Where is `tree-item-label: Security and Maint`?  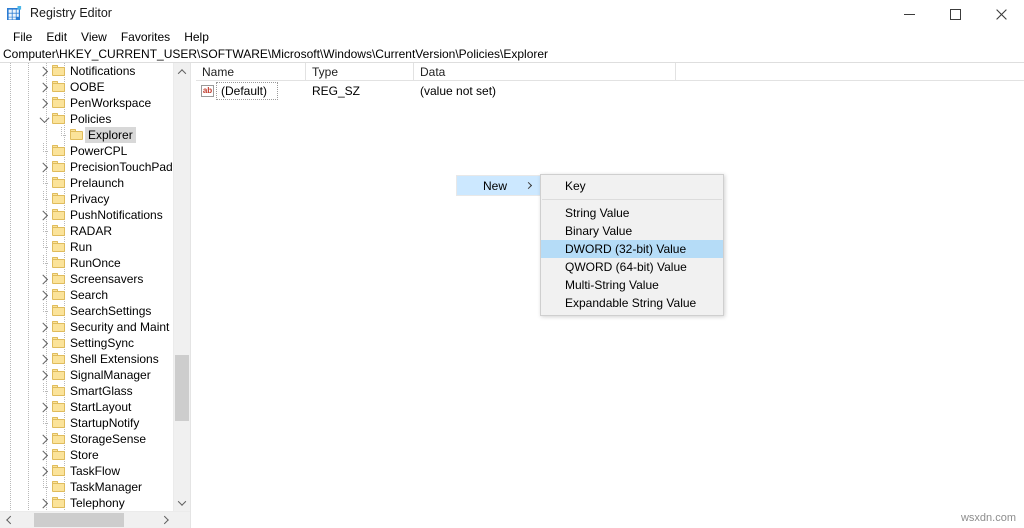
tree-item-label: Security and Maint is located at coordinates (120, 327).